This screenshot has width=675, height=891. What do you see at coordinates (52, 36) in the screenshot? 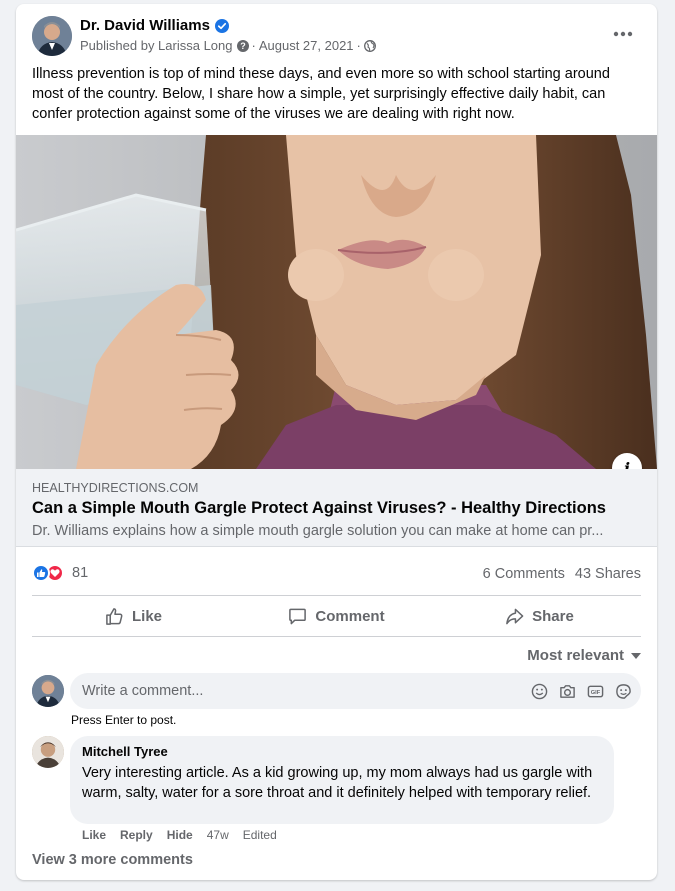
I see `author-avatar` at bounding box center [52, 36].